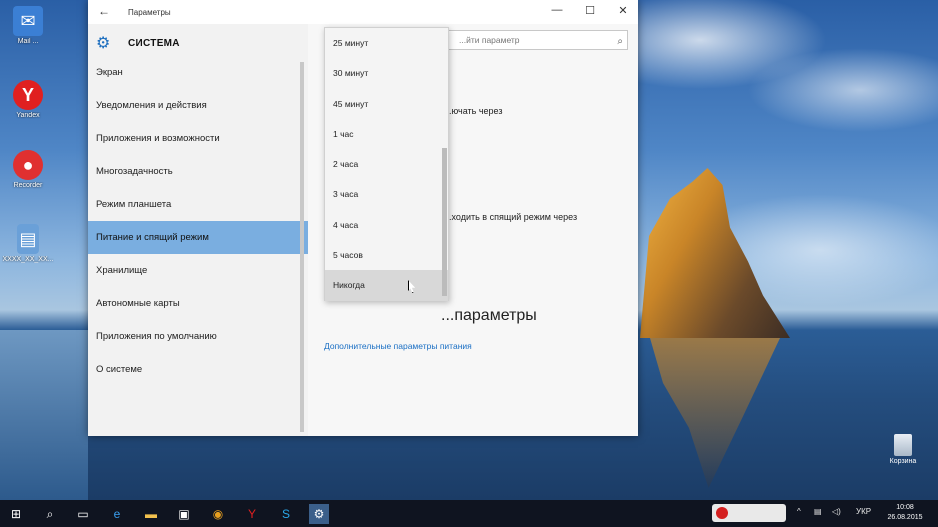  I want to click on task-view-icon: ▭, so click(83, 514).